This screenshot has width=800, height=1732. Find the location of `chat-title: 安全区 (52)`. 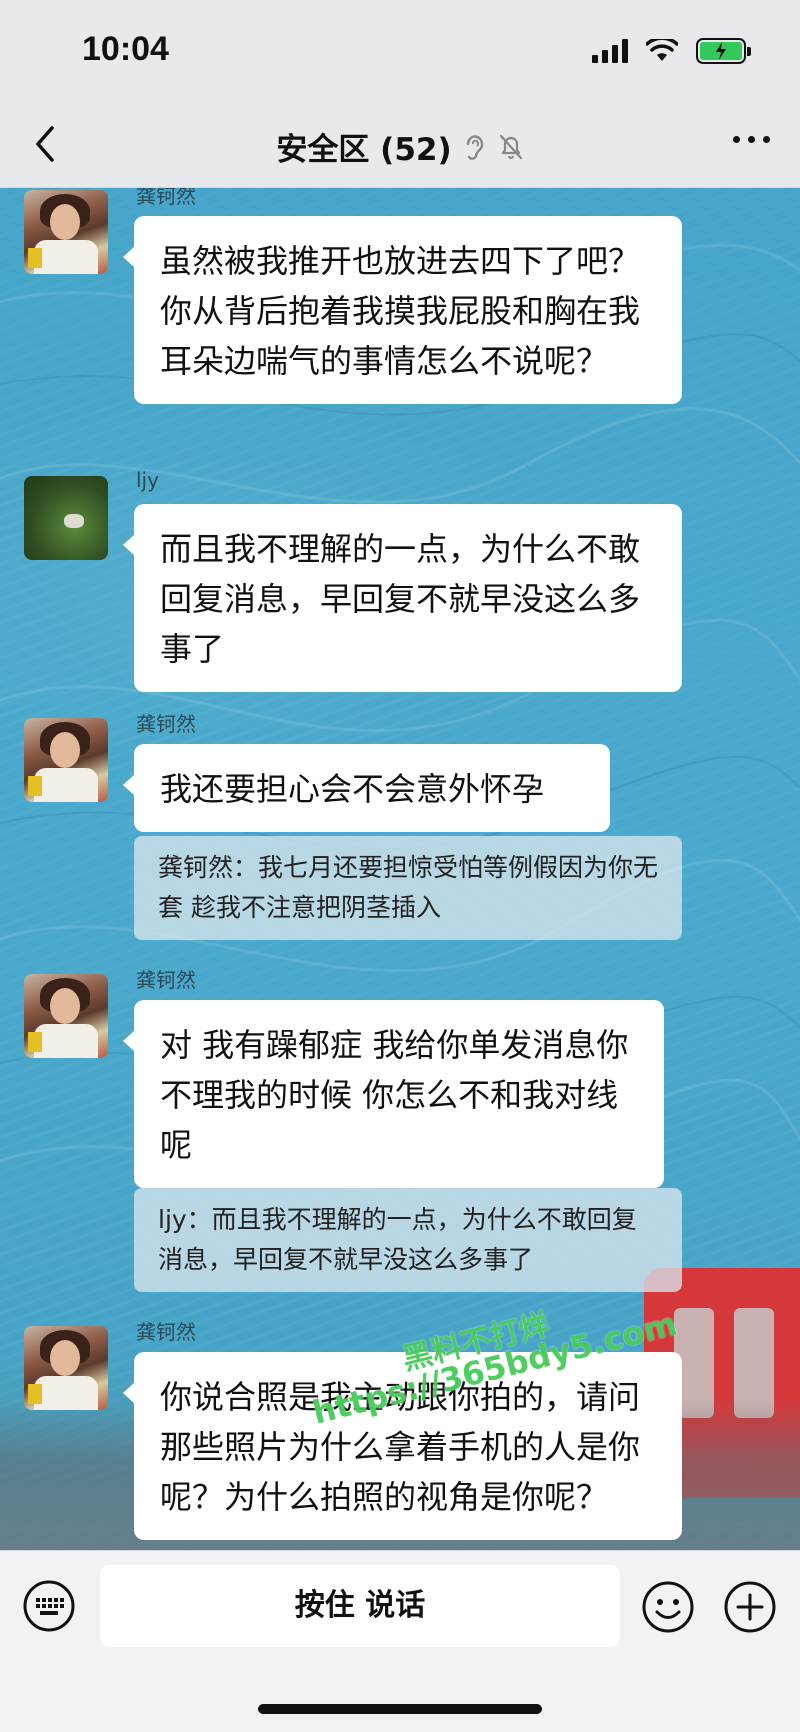

chat-title: 安全区 (52) is located at coordinates (364, 150).